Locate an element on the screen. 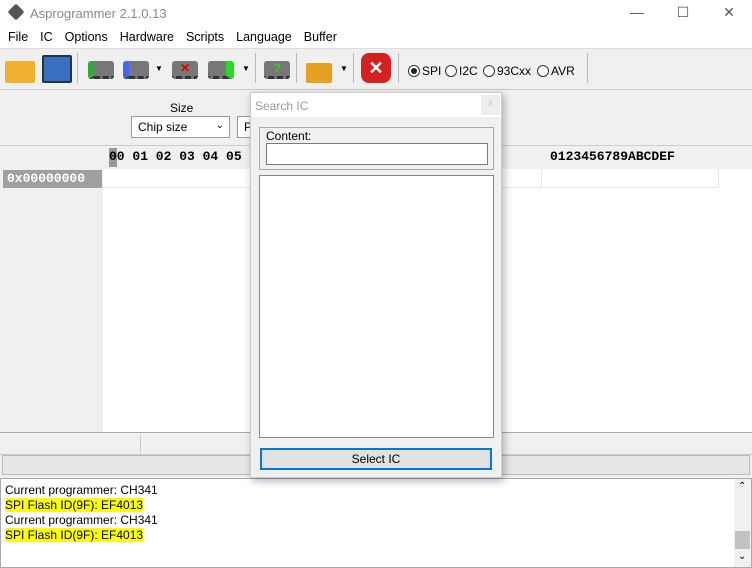 The width and height of the screenshot is (752, 568). erase-chip-icon: ✕ is located at coordinates (185, 70).